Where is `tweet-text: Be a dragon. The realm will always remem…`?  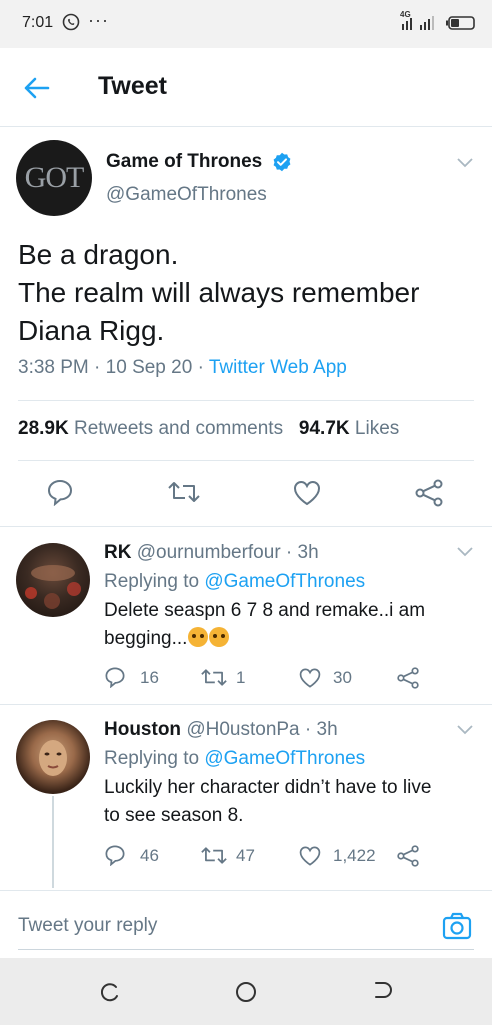 tweet-text: Be a dragon. The realm will always remem… is located at coordinates (218, 293).